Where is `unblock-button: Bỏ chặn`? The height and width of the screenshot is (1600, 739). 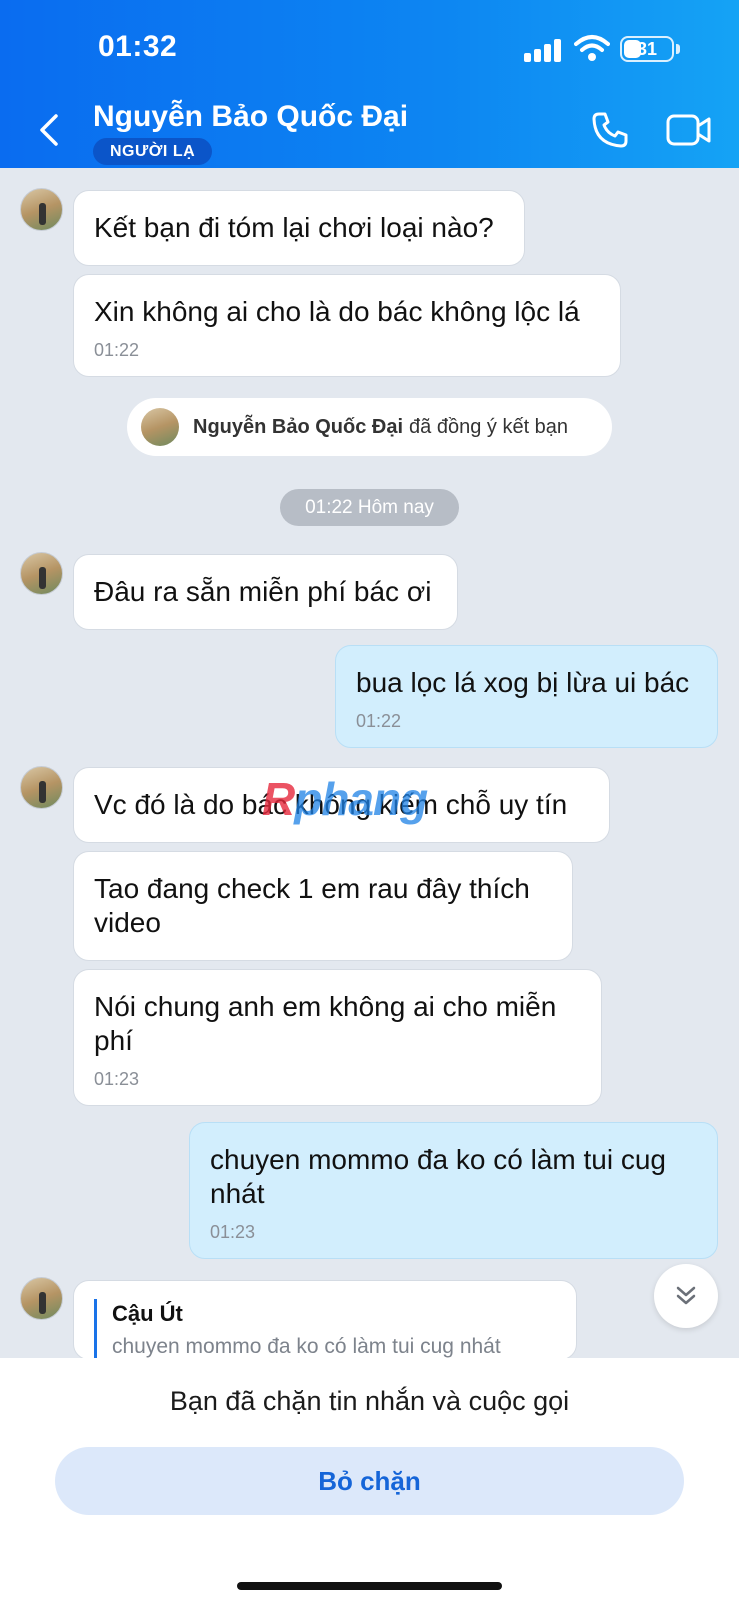
unblock-button: Bỏ chặn is located at coordinates (369, 1481).